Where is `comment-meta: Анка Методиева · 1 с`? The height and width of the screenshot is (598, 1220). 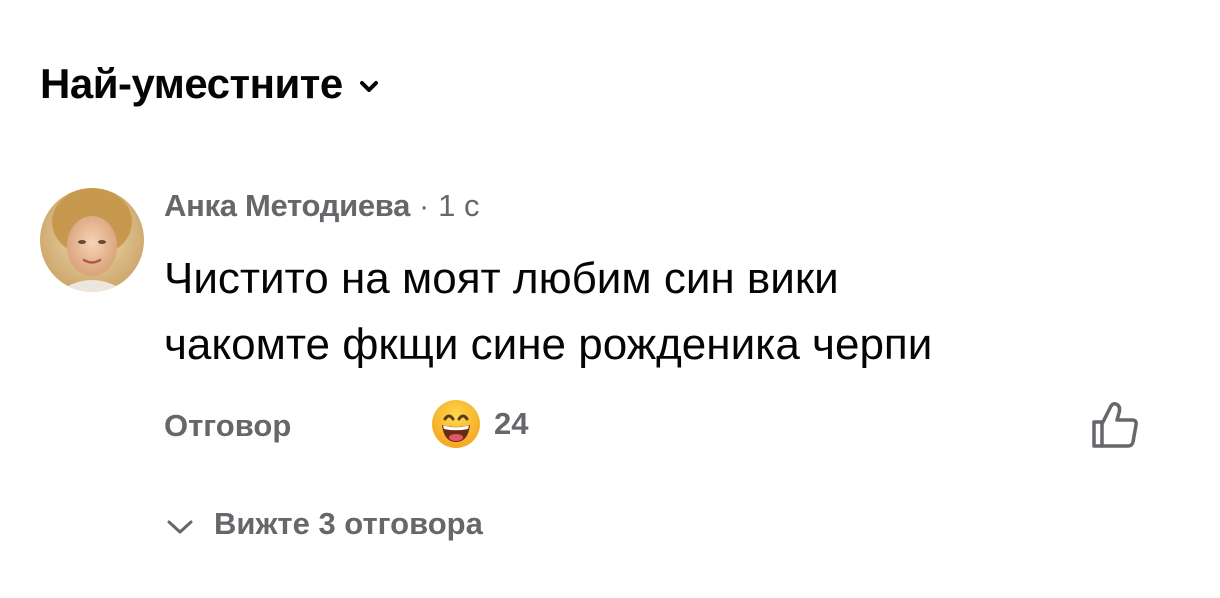
comment-meta: Анка Методиева · 1 с is located at coordinates (664, 210).